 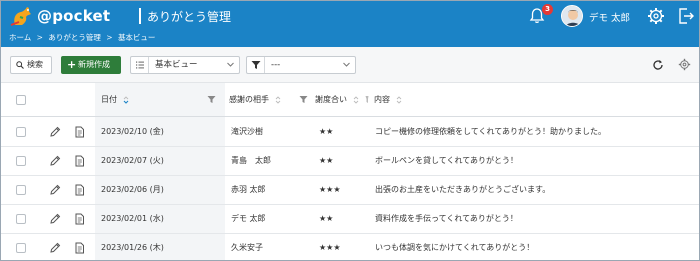 I want to click on app-header: @pocket ありがとう管理 3 デモ 太郎, so click(x=350, y=16).